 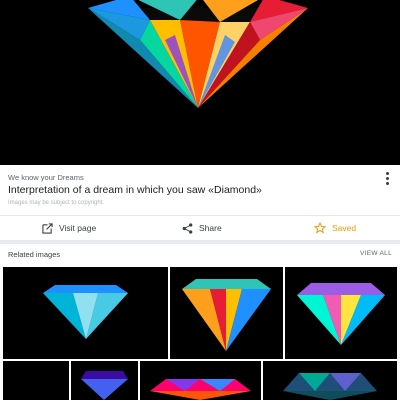 What do you see at coordinates (56, 203) in the screenshot?
I see `copyright-note: Images may be subject to copyright.` at bounding box center [56, 203].